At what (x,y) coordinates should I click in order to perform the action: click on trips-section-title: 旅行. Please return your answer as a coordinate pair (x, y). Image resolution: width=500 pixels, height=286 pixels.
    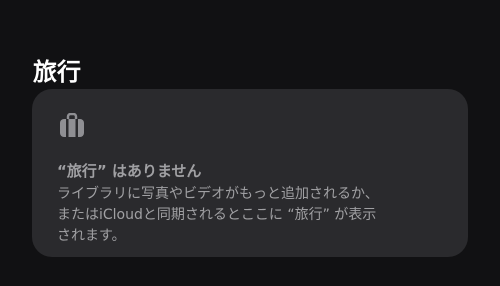
    Looking at the image, I should click on (57, 72).